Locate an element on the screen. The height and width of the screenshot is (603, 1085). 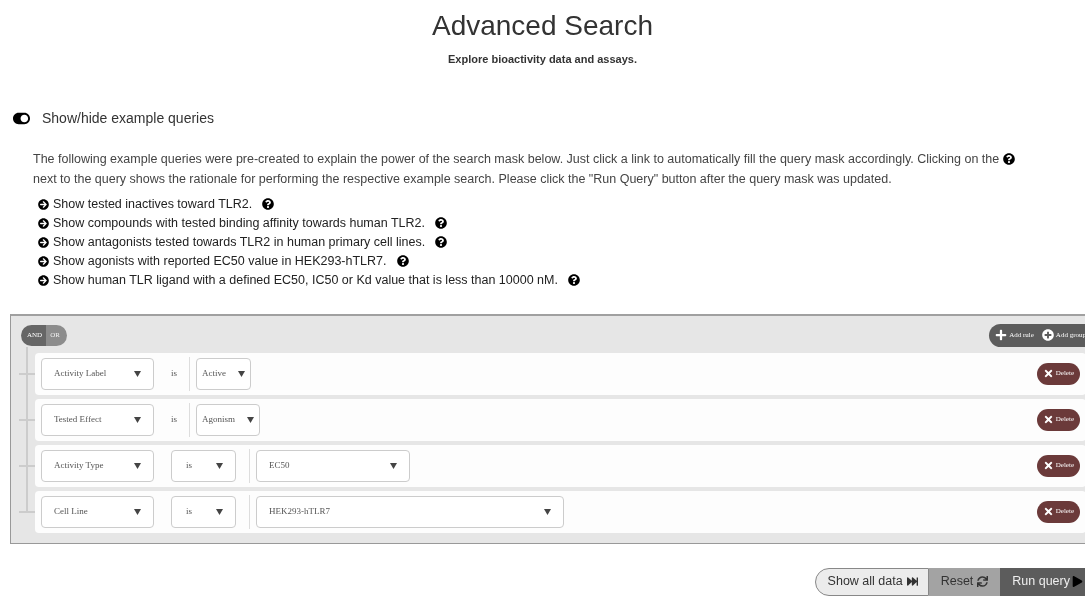
page-title: Advanced Search is located at coordinates (542, 26).